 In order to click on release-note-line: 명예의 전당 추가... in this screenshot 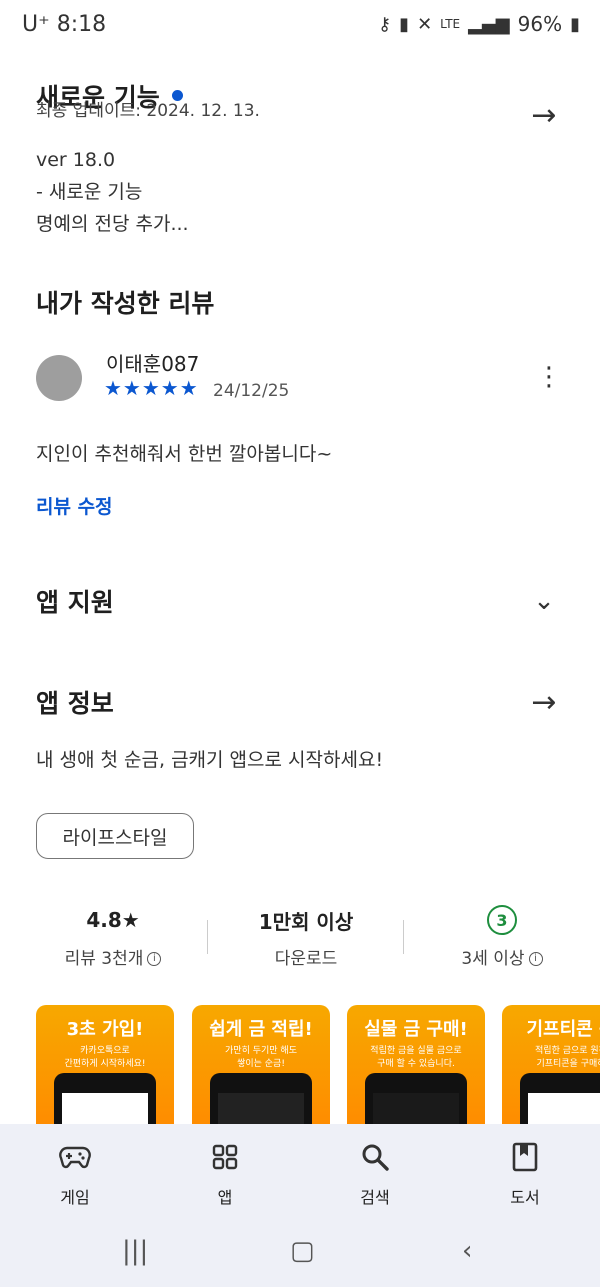, I will do `click(112, 224)`.